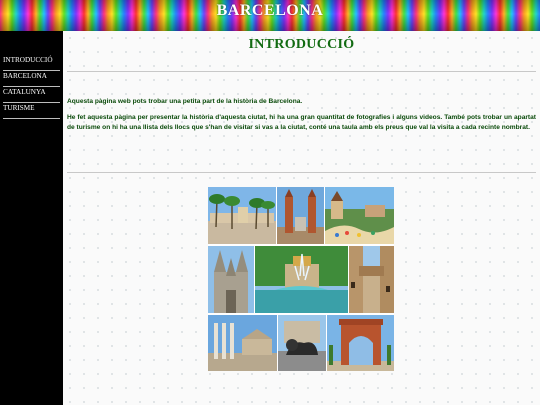  What do you see at coordinates (242, 343) in the screenshot?
I see `montjuic-columns-photo` at bounding box center [242, 343].